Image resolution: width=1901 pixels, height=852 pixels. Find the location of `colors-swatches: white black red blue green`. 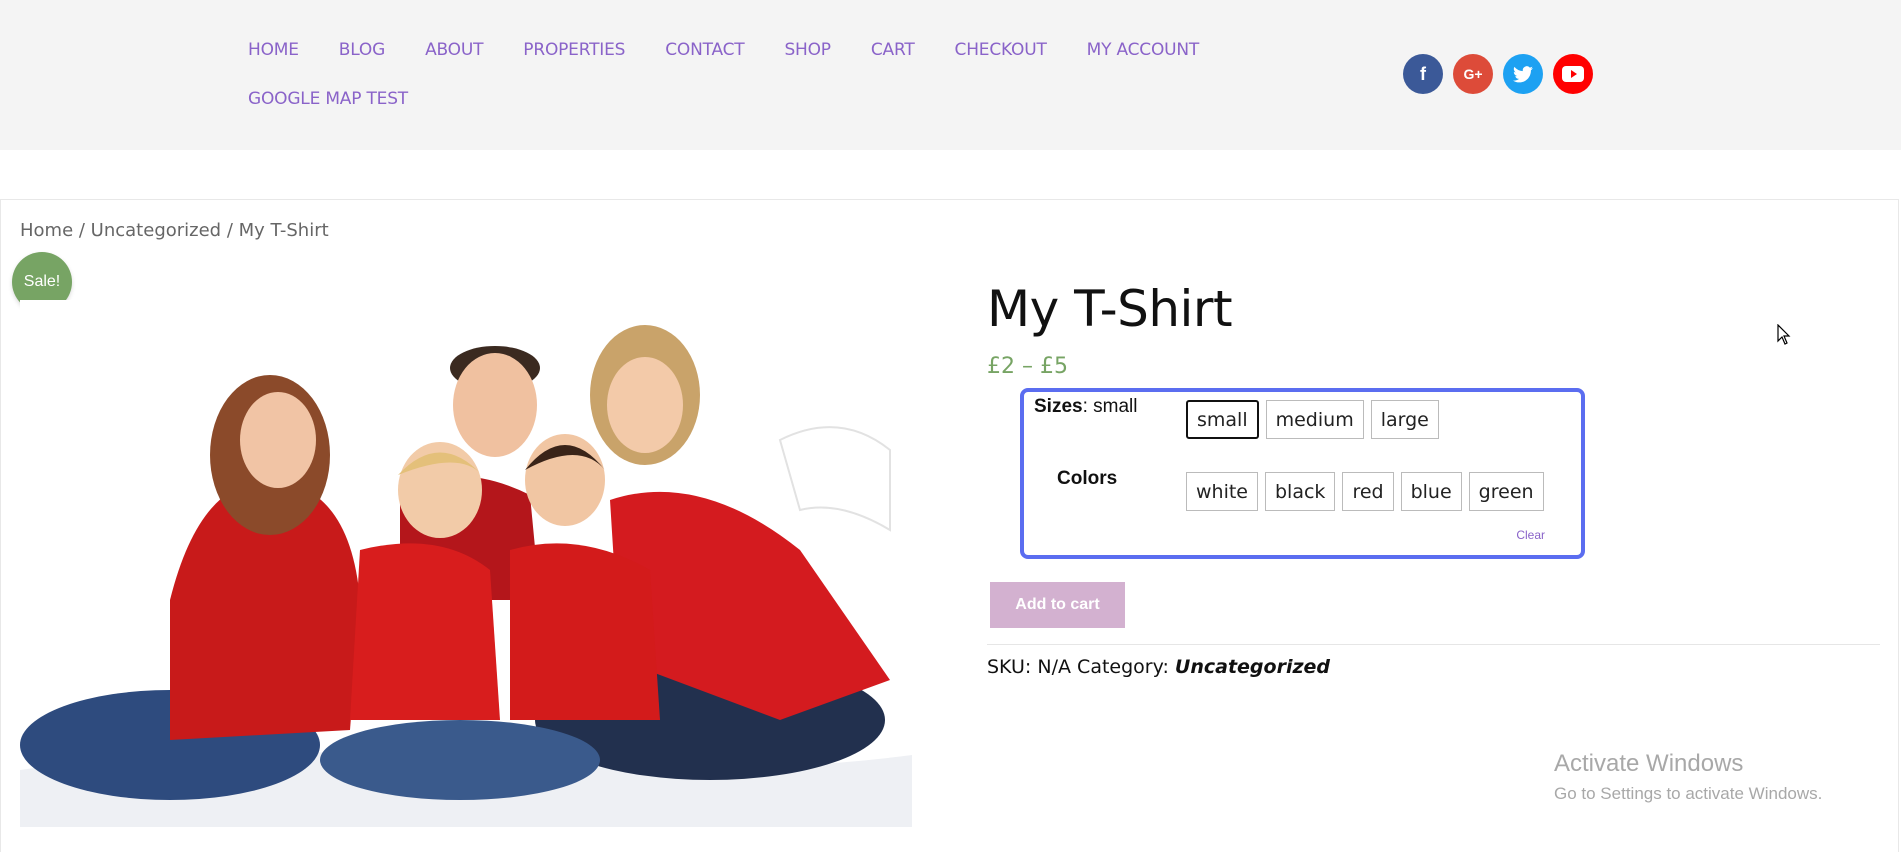

colors-swatches: white black red blue green is located at coordinates (1365, 491).